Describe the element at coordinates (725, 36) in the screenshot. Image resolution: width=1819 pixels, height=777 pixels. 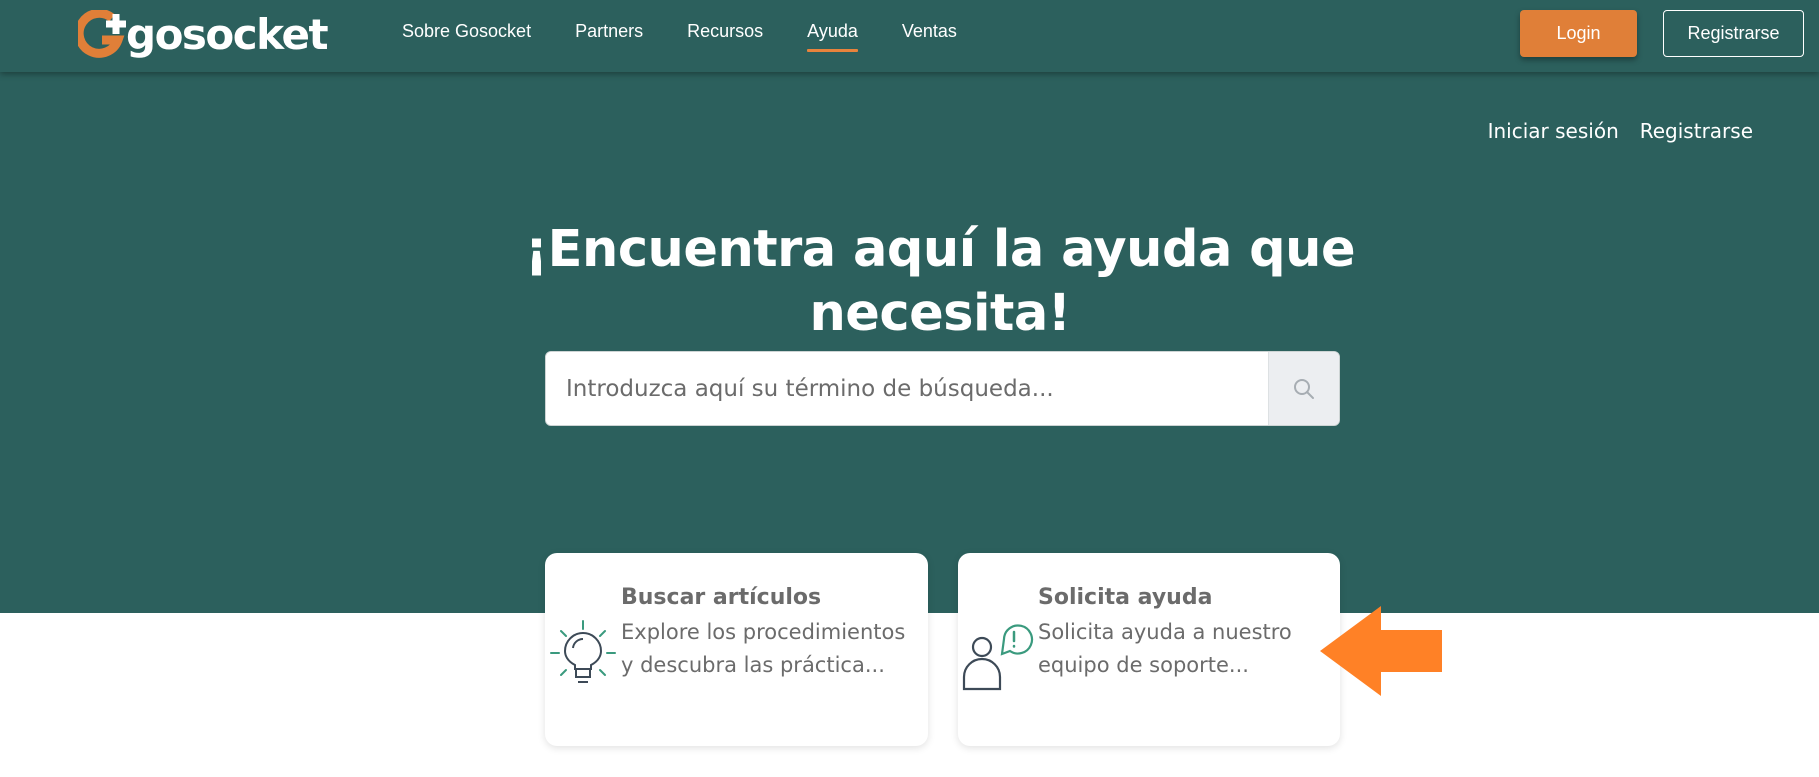
I see `nav-item-recursos: Recursos` at that location.